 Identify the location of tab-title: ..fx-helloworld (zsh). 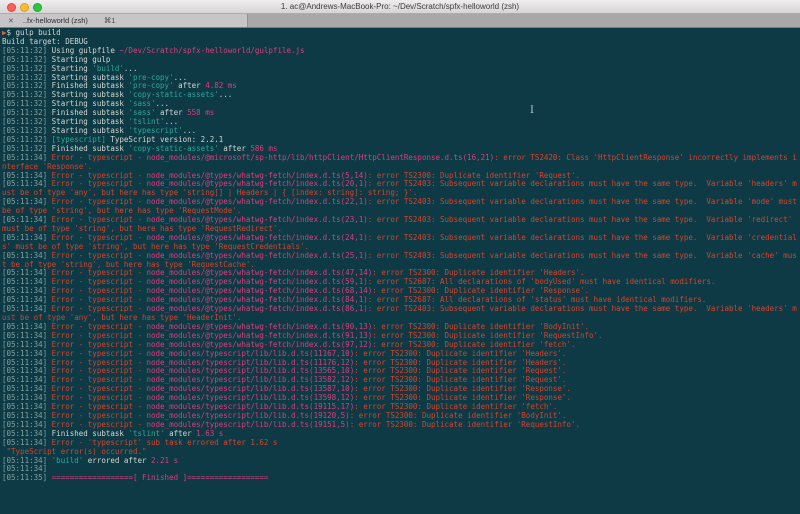
(55, 20).